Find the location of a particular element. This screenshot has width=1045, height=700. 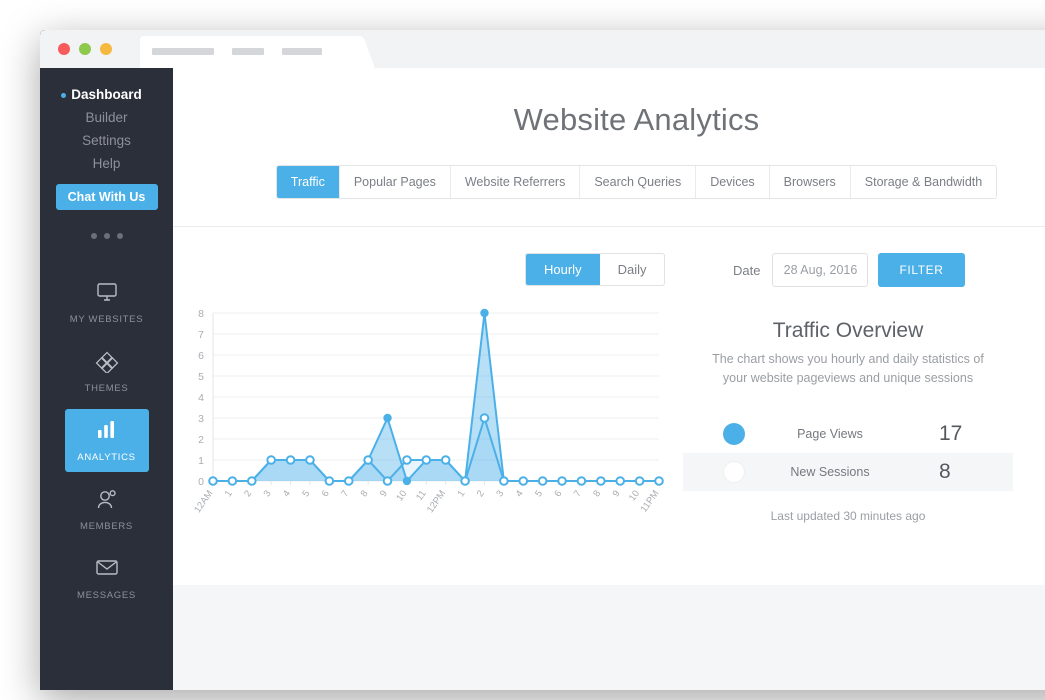

window-controls is located at coordinates (85, 49).